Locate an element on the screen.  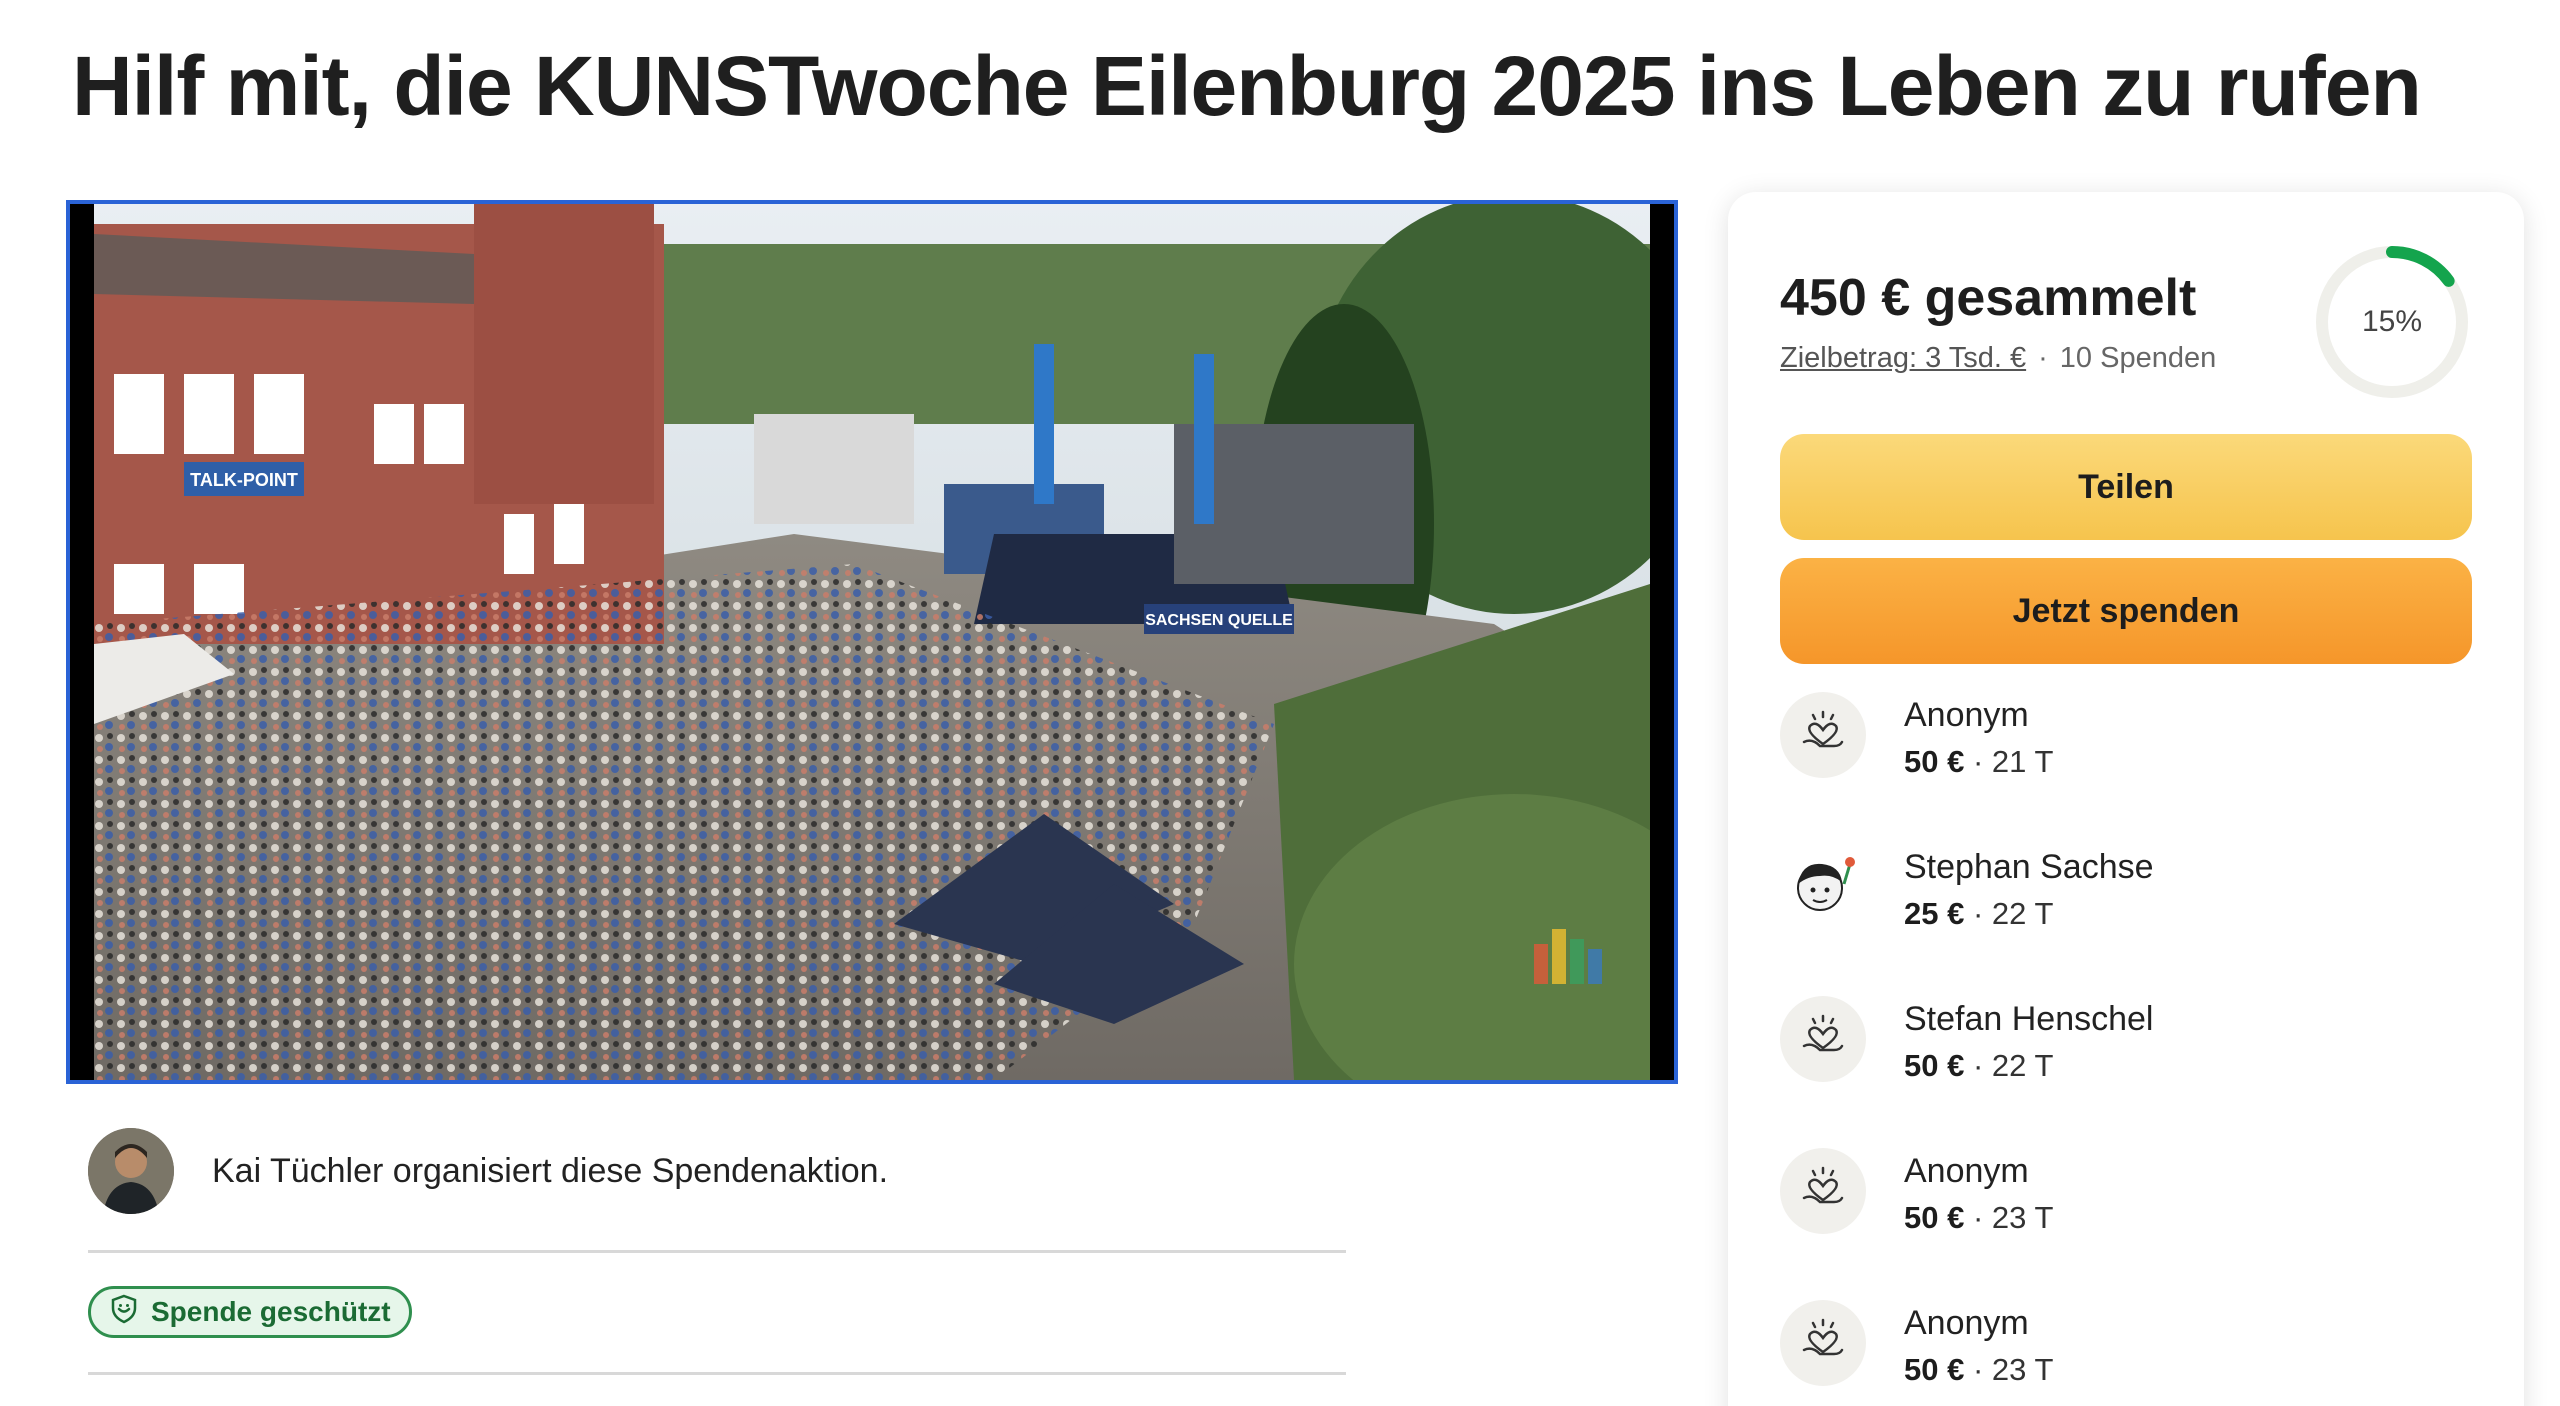
amount-raised: 450 € gesammelt is located at coordinates (1988, 298).